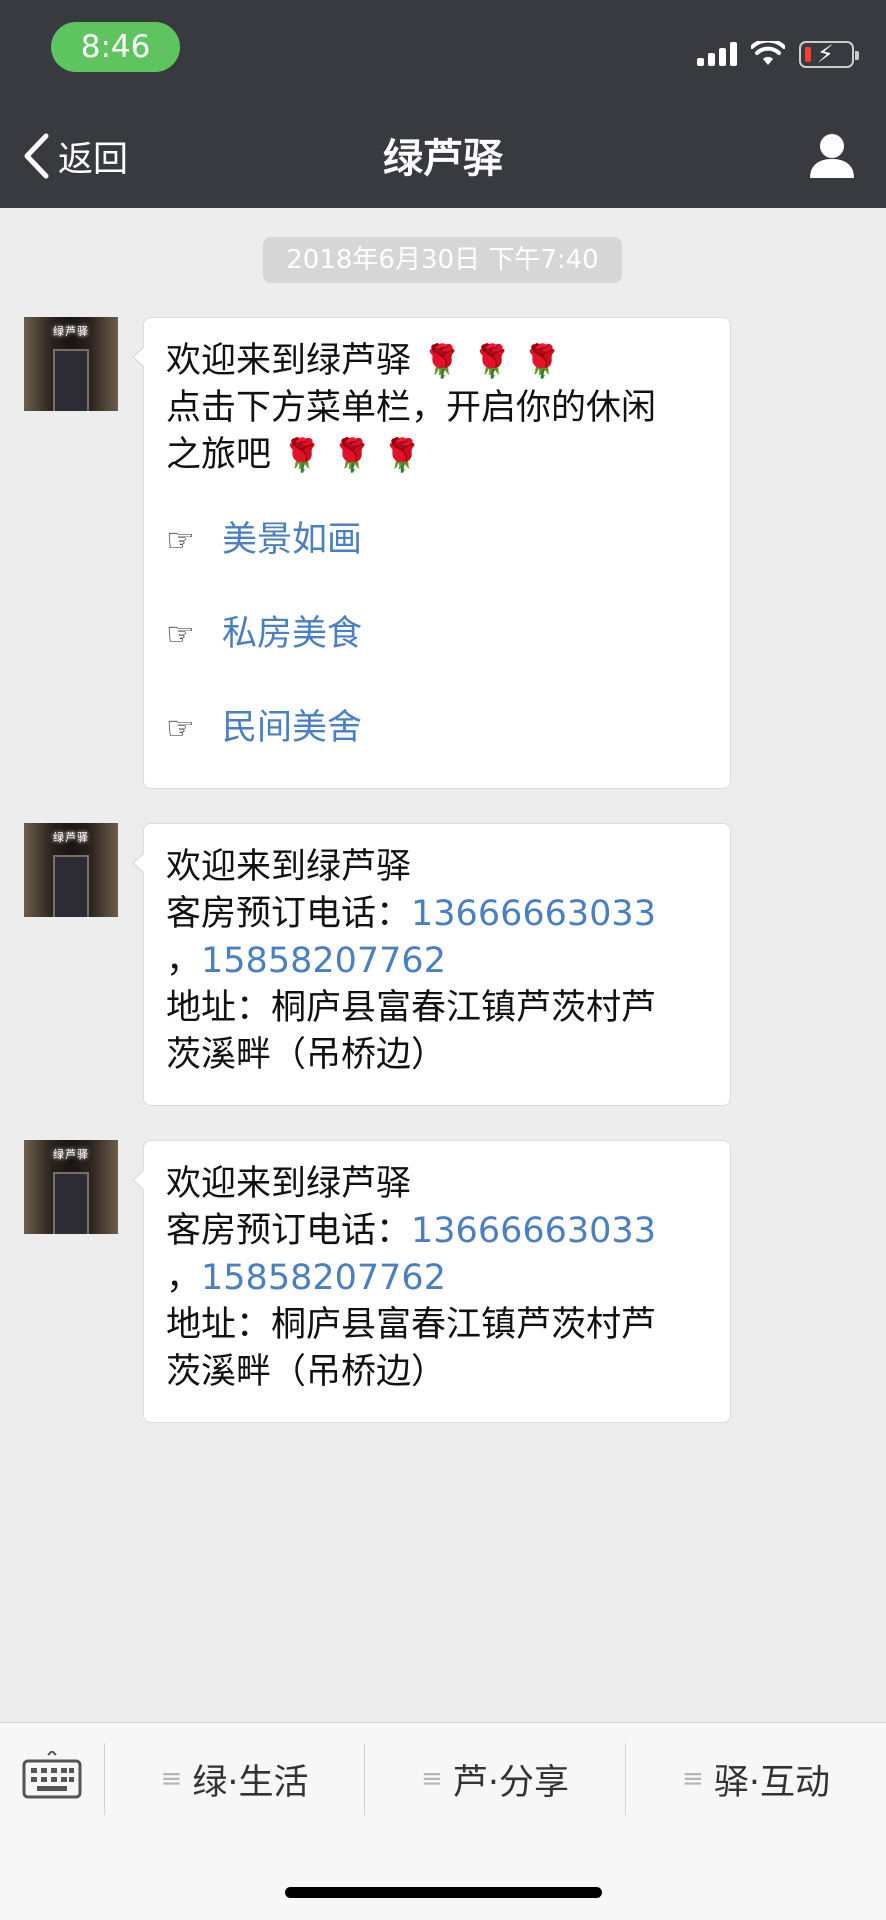 This screenshot has width=886, height=1920. I want to click on menu-item-life: ≡ 绿·生活, so click(234, 1779).